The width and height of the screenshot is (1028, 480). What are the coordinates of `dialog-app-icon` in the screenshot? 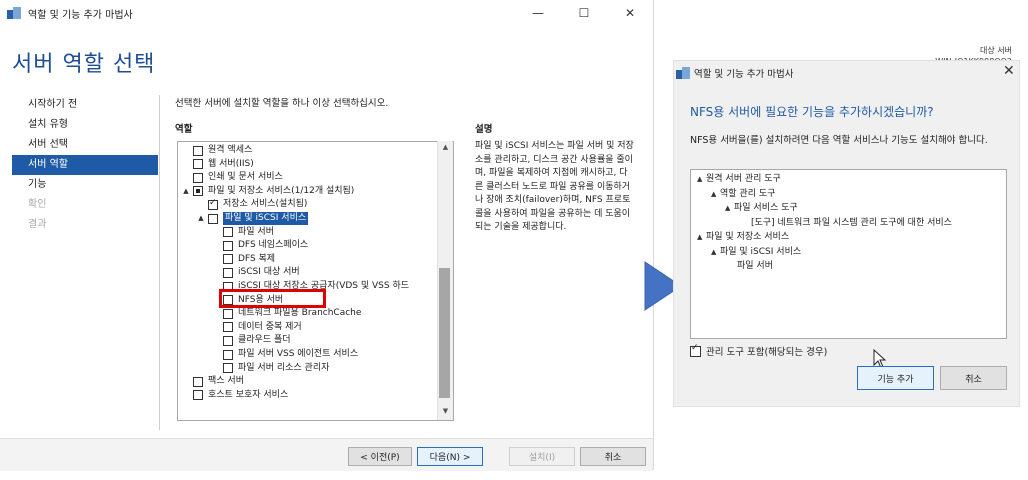 It's located at (683, 73).